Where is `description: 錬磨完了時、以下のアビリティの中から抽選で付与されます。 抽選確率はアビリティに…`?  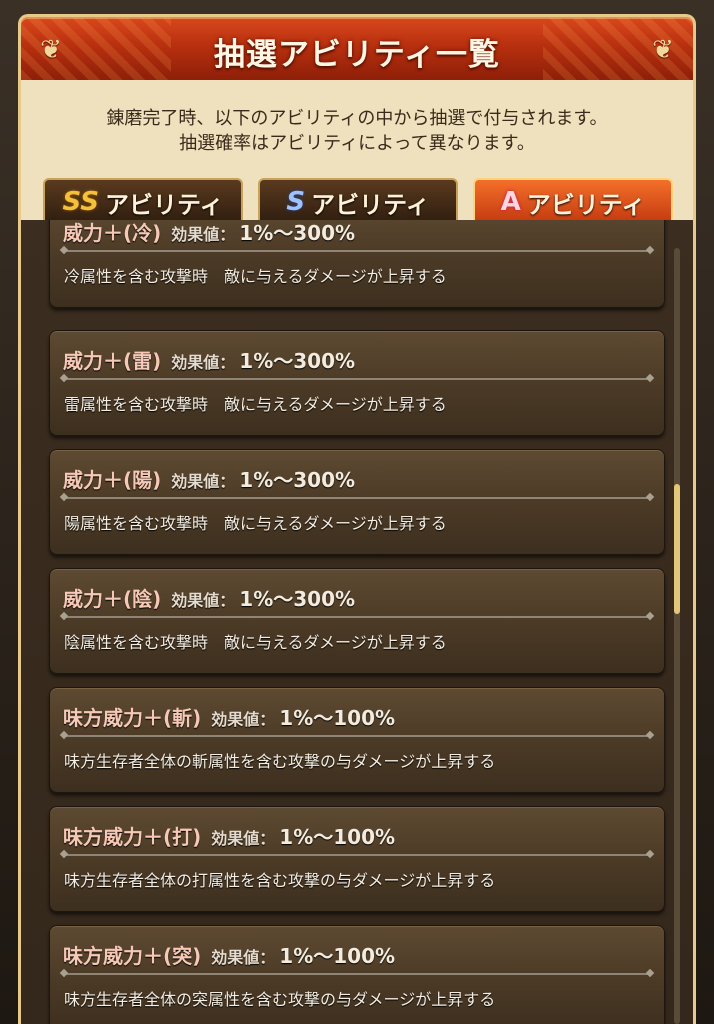 description: 錬磨完了時、以下のアビリティの中から抽選で付与されます。 抽選確率はアビリティに… is located at coordinates (357, 131).